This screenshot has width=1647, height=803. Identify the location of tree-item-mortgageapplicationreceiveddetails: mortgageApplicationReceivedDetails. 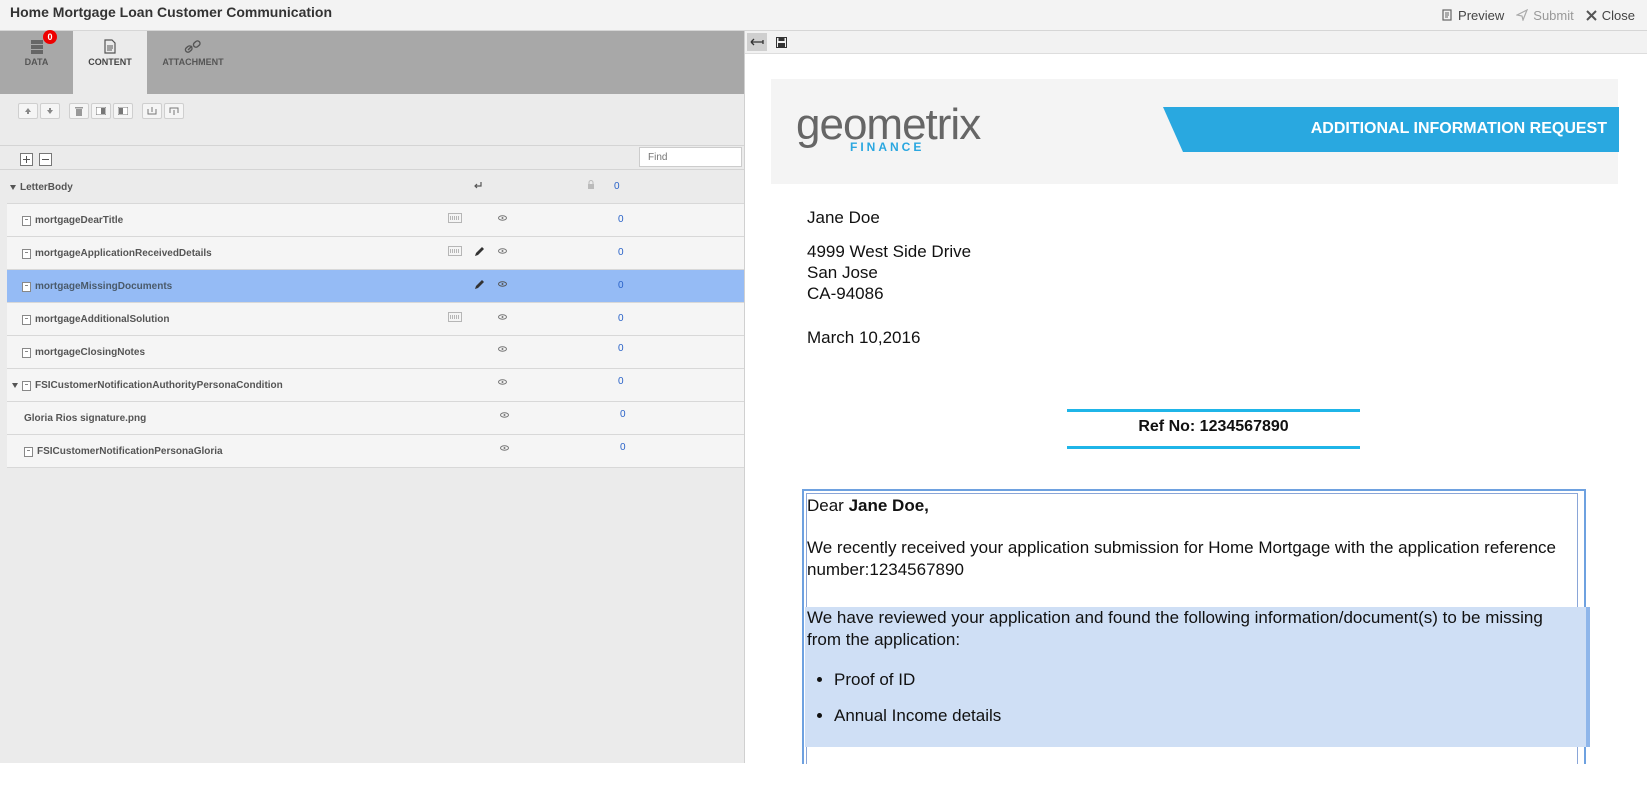
(117, 253).